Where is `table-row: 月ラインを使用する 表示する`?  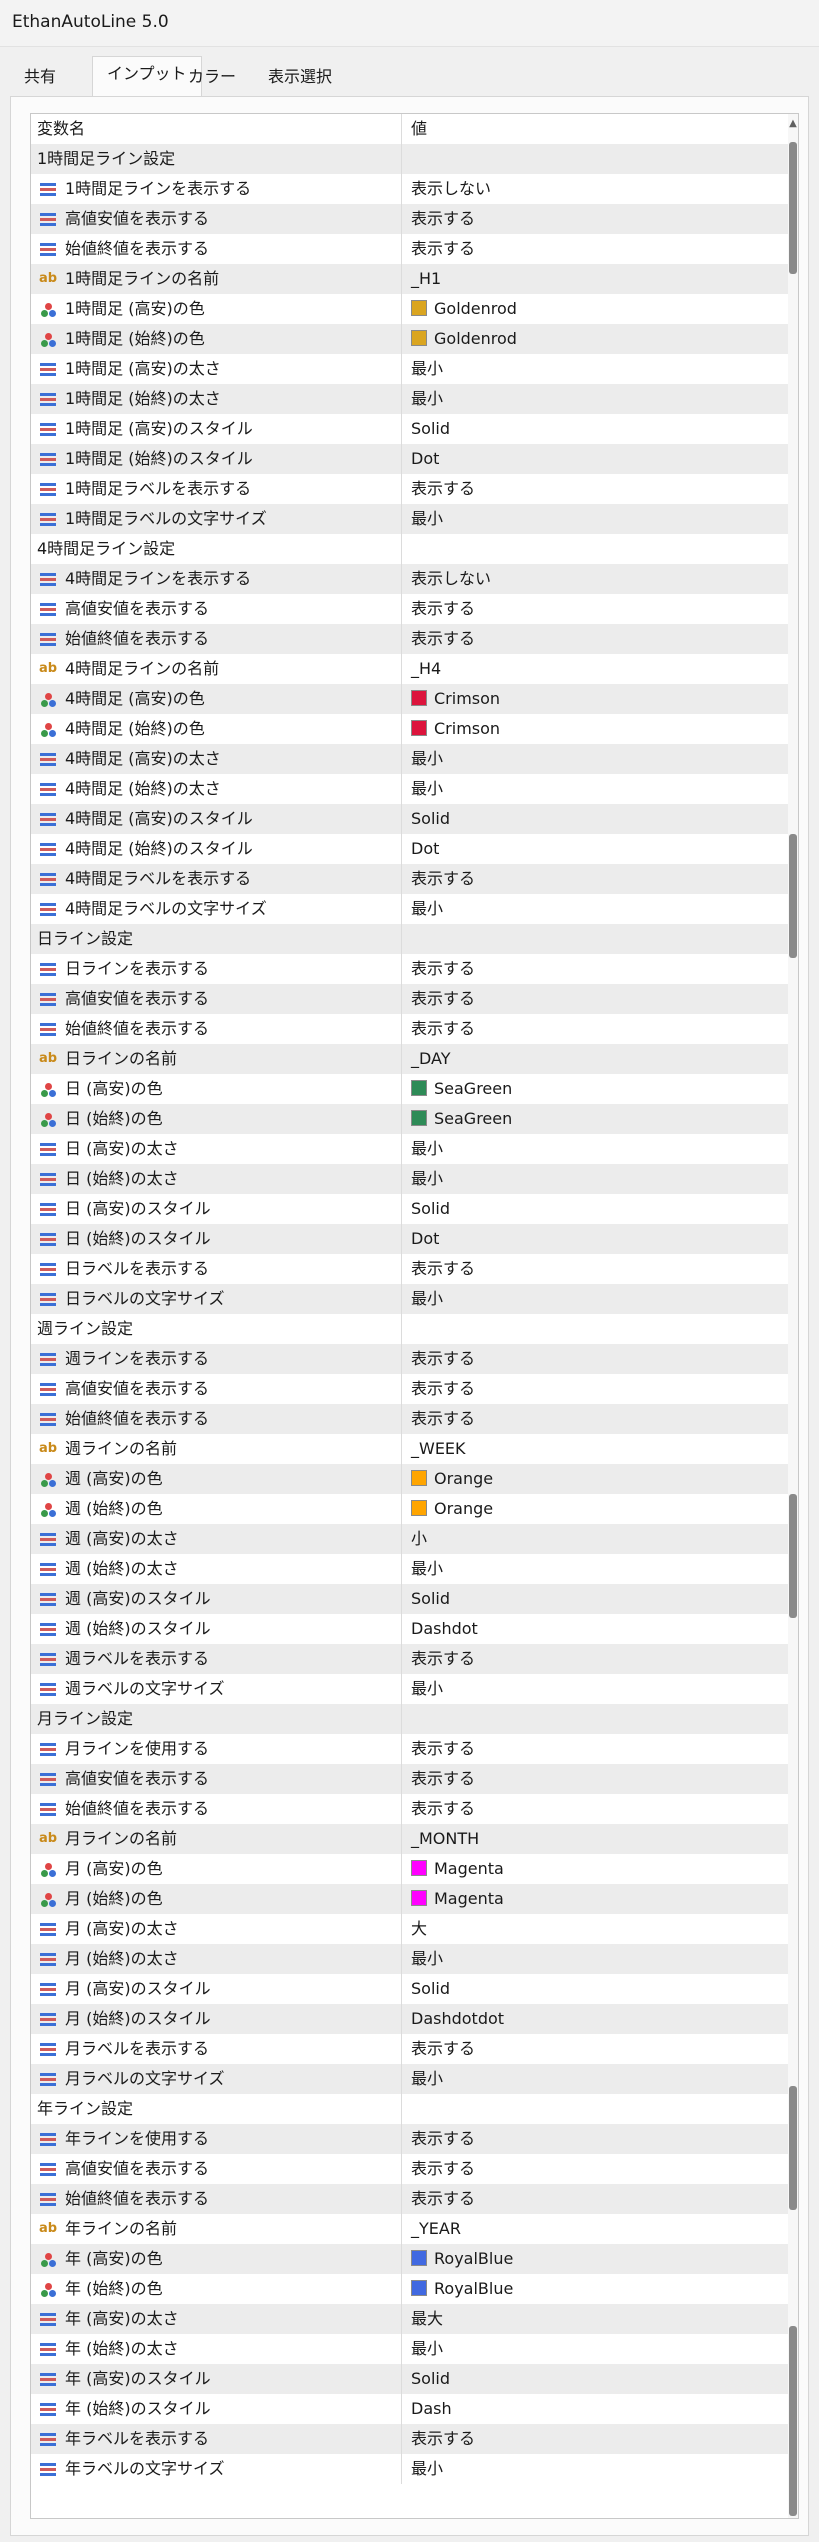
table-row: 月ラインを使用する 表示する is located at coordinates (410, 1749).